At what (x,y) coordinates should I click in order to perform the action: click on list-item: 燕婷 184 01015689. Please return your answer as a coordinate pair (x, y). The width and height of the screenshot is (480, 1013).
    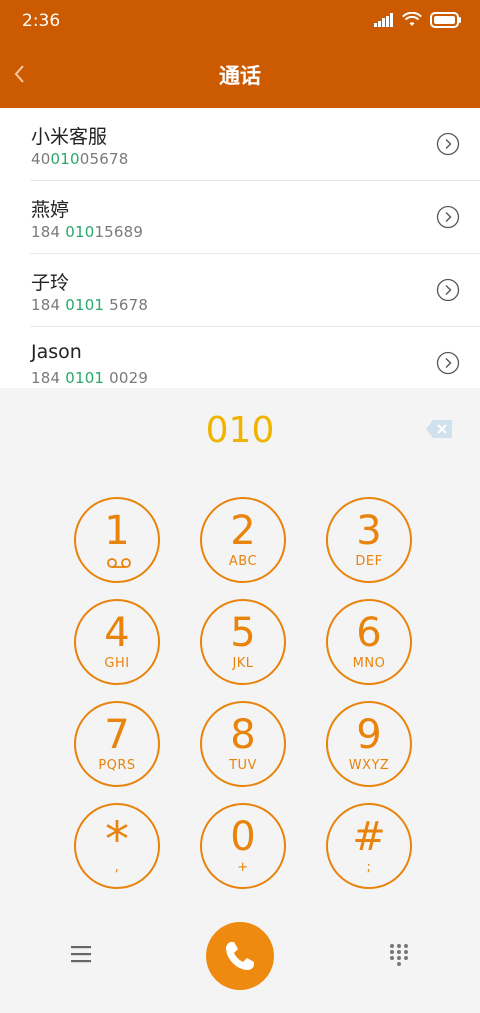
    Looking at the image, I should click on (240, 217).